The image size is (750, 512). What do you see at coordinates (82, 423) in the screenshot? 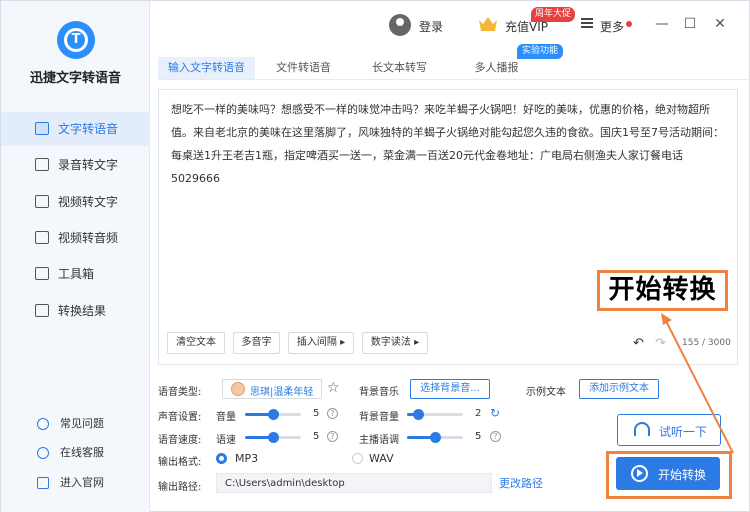
I see `side-link-label: 常见问题` at bounding box center [82, 423].